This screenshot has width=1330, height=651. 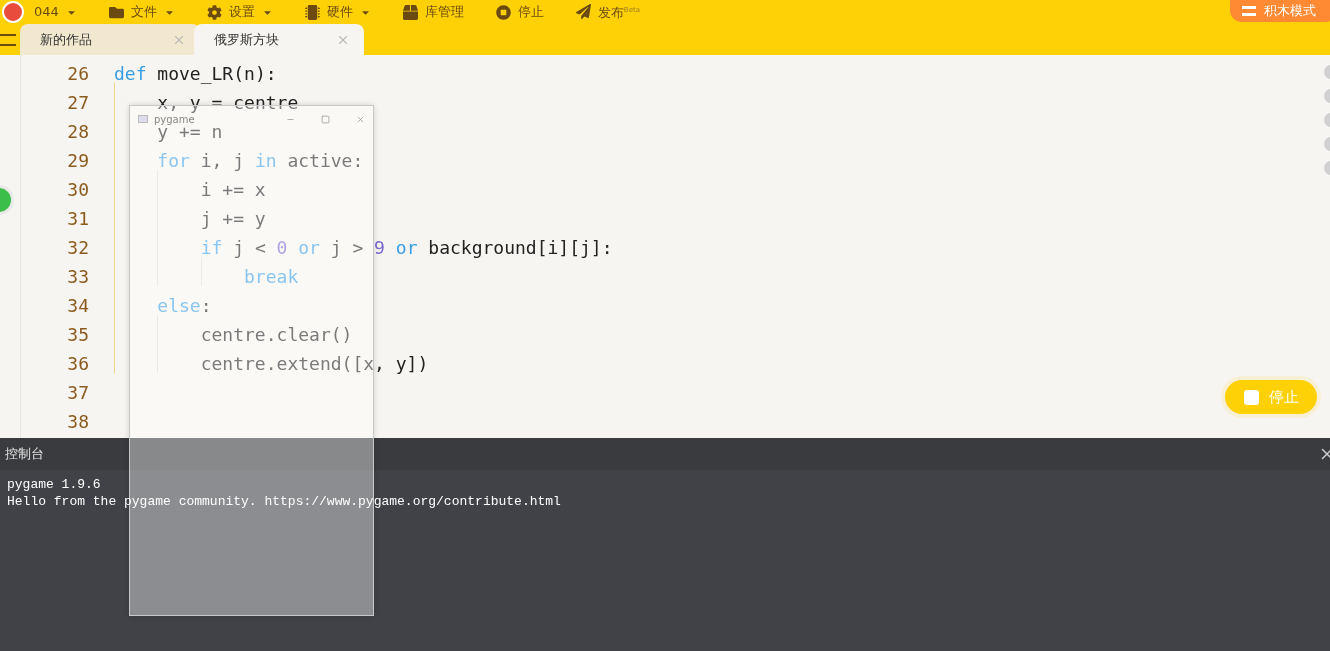 What do you see at coordinates (1249, 11) in the screenshot?
I see `blocks-icon` at bounding box center [1249, 11].